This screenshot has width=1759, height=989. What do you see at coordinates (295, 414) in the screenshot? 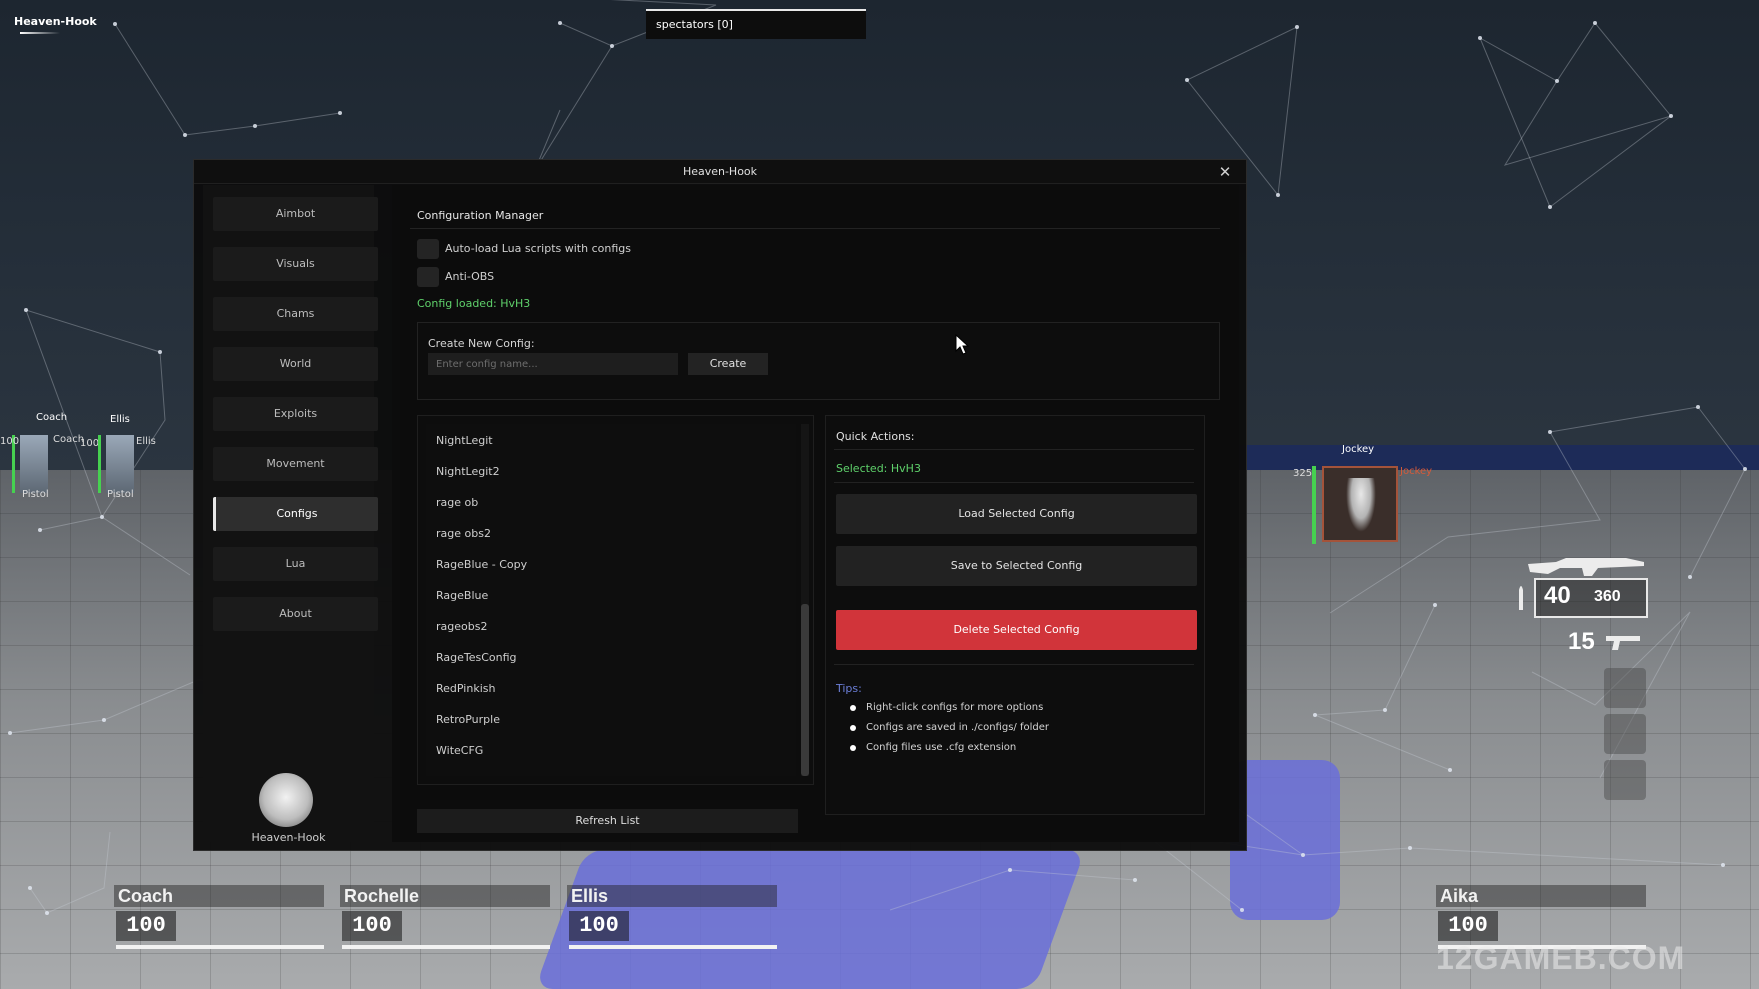
I see `nav-exploits: Exploits` at bounding box center [295, 414].